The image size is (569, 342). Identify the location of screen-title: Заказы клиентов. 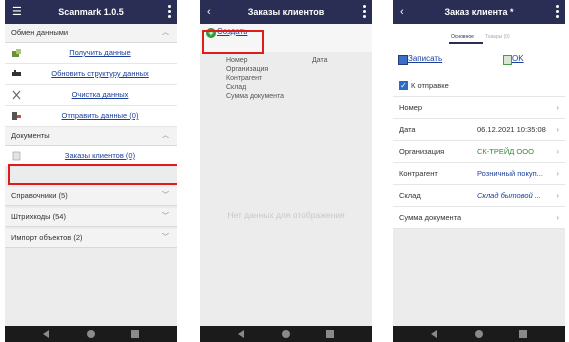
(286, 12).